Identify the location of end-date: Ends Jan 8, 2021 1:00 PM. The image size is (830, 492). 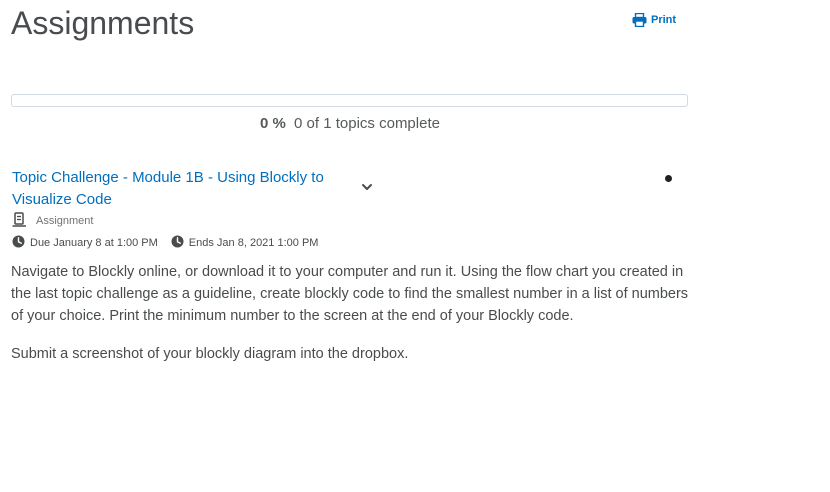
(245, 243).